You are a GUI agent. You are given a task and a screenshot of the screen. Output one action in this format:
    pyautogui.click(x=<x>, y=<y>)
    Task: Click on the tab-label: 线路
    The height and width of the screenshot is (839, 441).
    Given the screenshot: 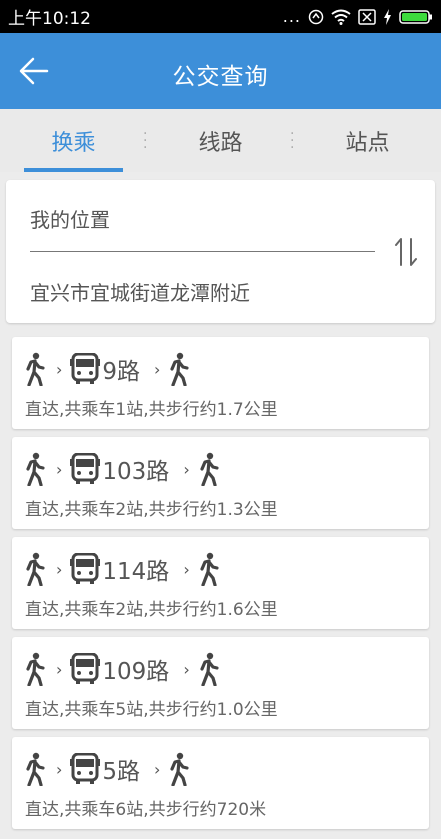 What is the action you would take?
    pyautogui.click(x=220, y=143)
    